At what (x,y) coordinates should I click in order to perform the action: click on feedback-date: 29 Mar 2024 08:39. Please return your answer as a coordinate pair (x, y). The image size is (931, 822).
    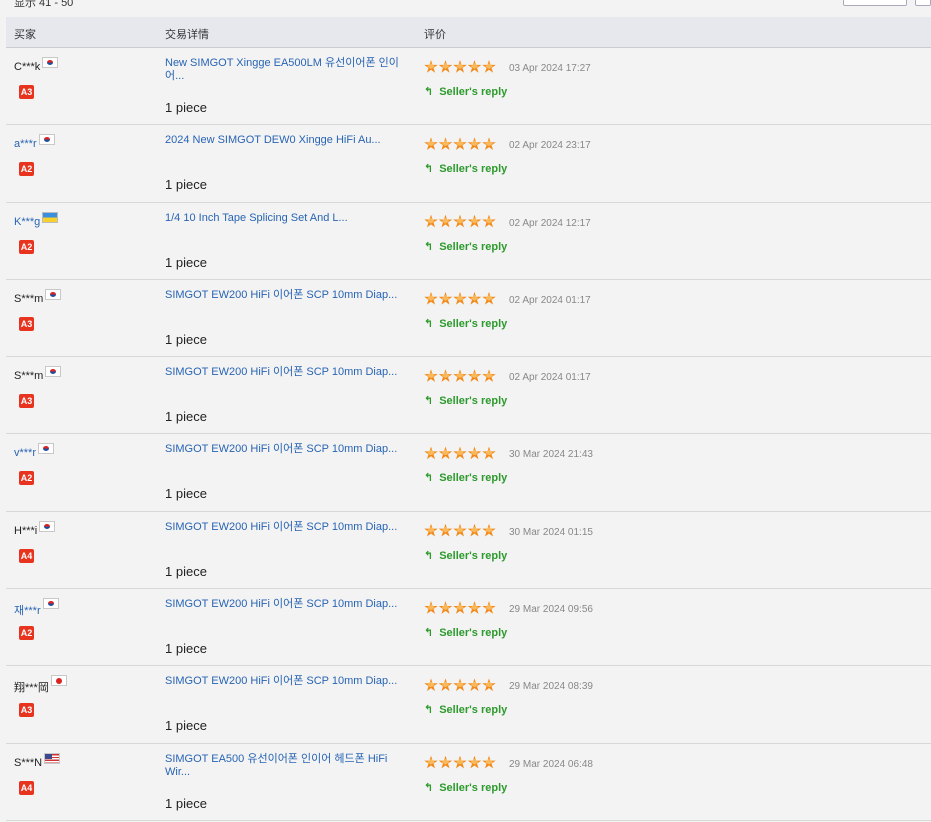
    Looking at the image, I should click on (551, 687).